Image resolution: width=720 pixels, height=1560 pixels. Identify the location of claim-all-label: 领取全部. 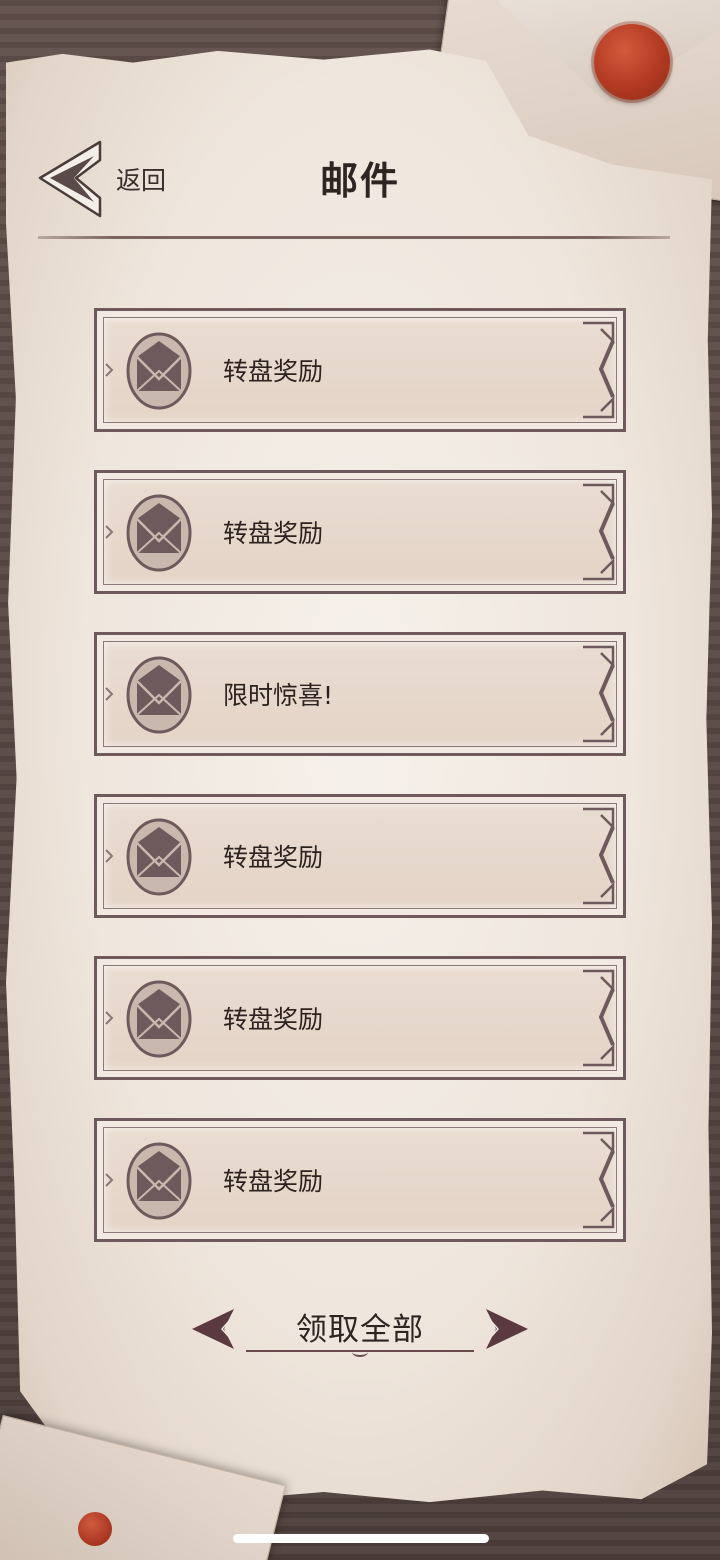
(360, 1330).